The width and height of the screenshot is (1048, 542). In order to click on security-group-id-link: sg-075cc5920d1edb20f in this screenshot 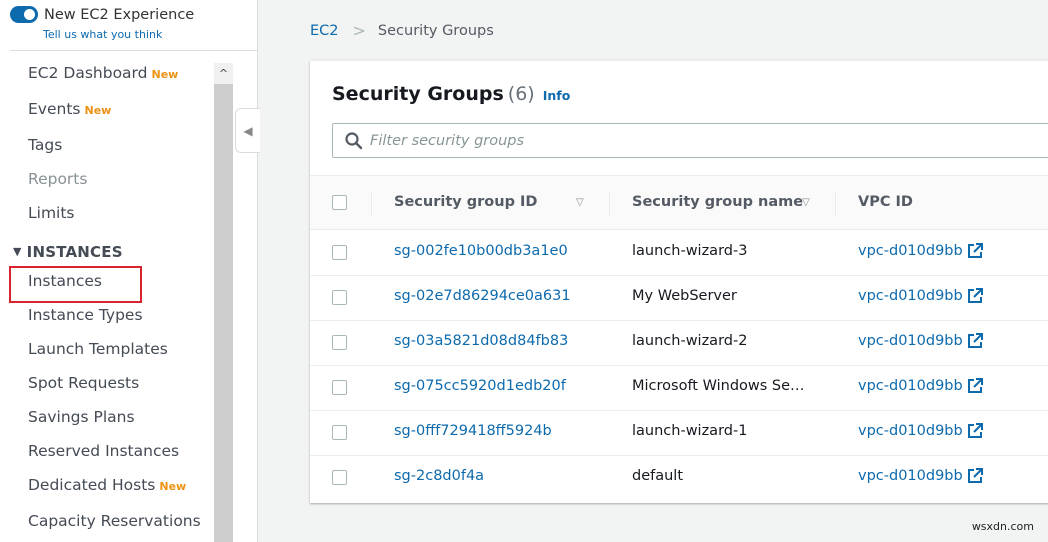, I will do `click(480, 386)`.